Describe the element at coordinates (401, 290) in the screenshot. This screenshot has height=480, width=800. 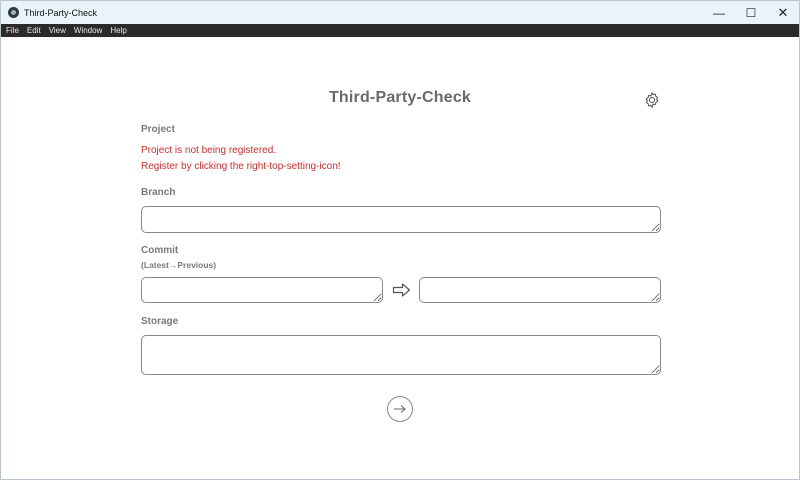
I see `arrow-right-outline-icon` at that location.